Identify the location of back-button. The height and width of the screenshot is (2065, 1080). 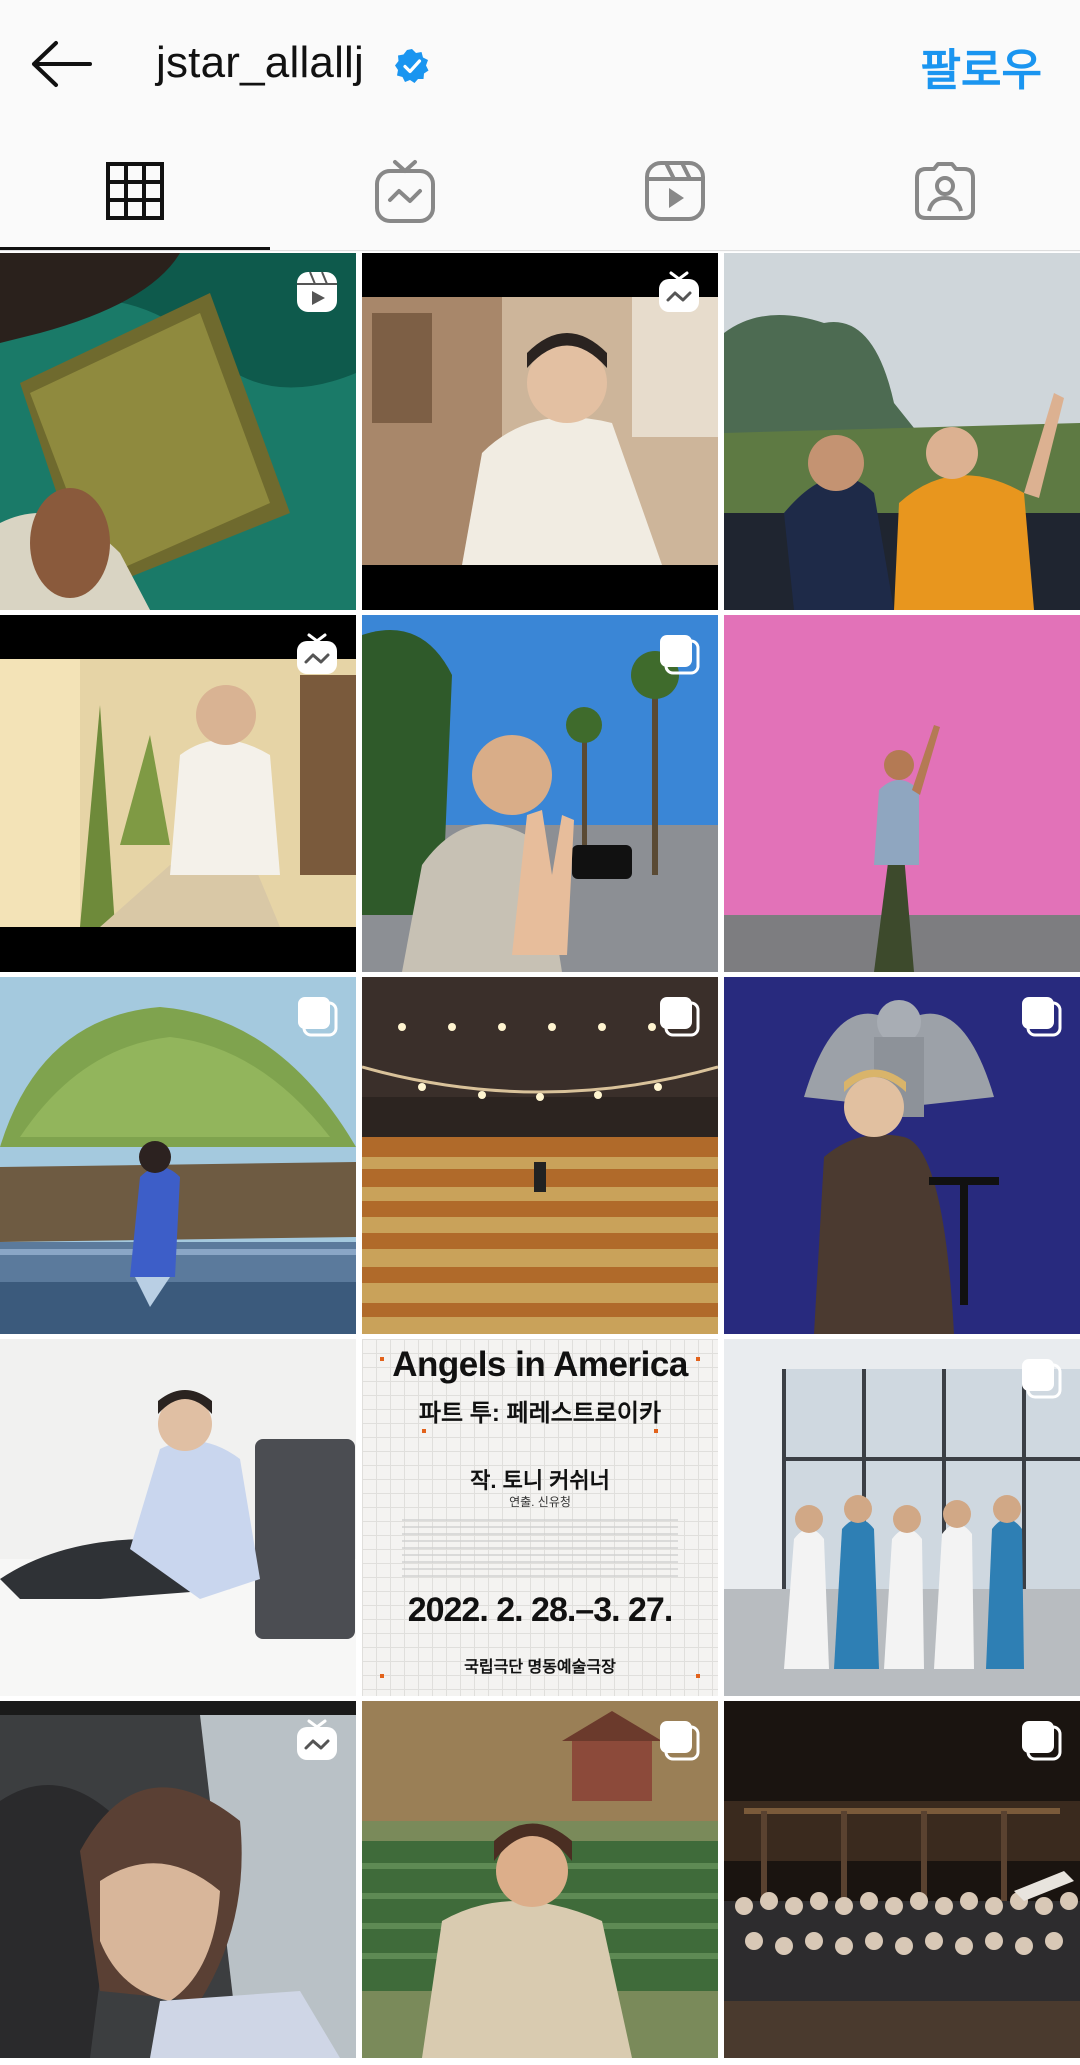
(62, 64).